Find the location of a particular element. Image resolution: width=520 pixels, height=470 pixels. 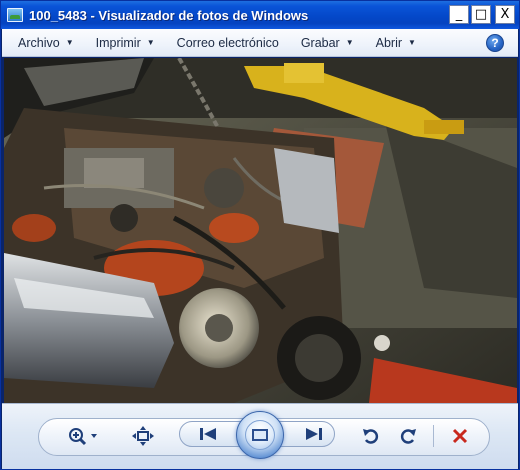

help-icon: ? is located at coordinates (495, 43).